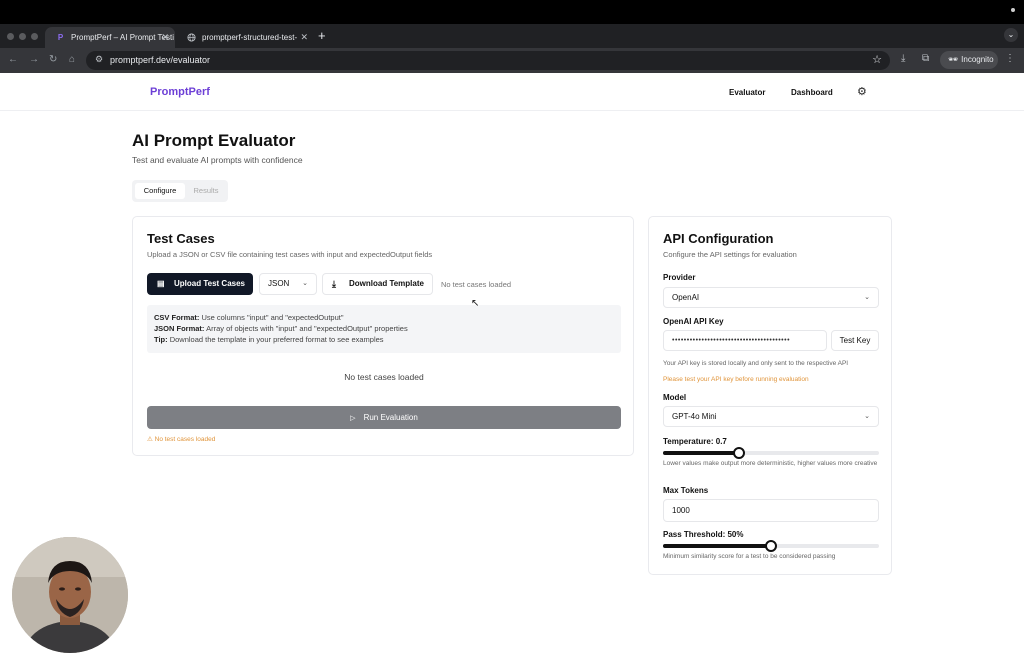 This screenshot has height=664, width=1024. What do you see at coordinates (180, 92) in the screenshot?
I see `brand-logo: PromptPerf` at bounding box center [180, 92].